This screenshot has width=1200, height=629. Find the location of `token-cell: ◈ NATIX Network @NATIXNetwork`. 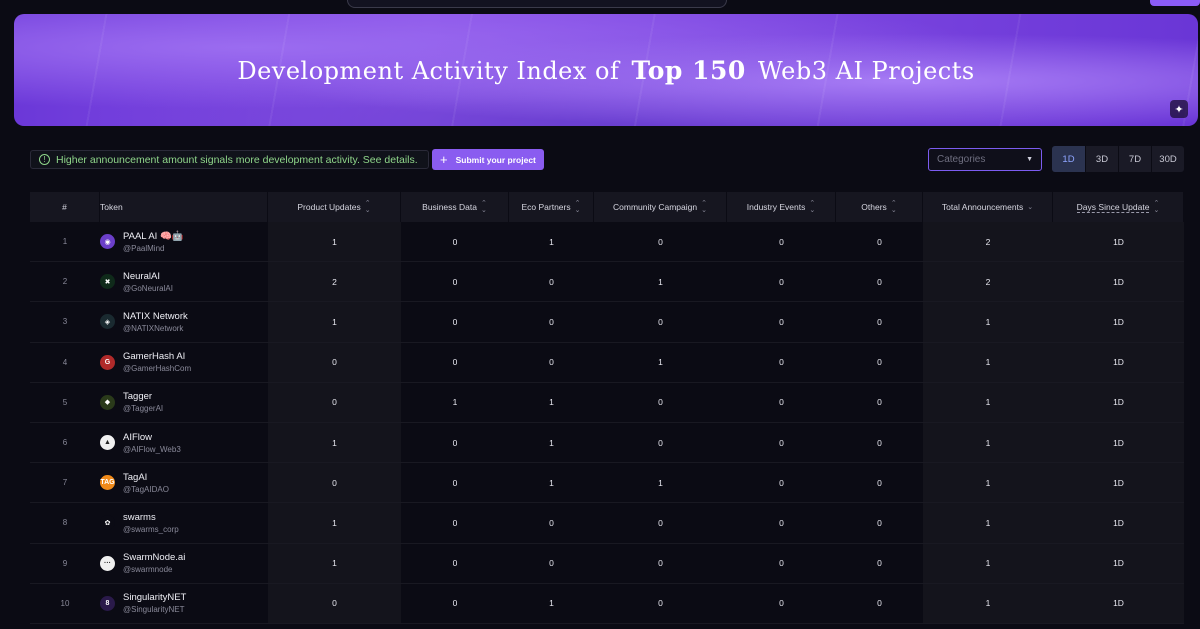

token-cell: ◈ NATIX Network @NATIXNetwork is located at coordinates (184, 321).